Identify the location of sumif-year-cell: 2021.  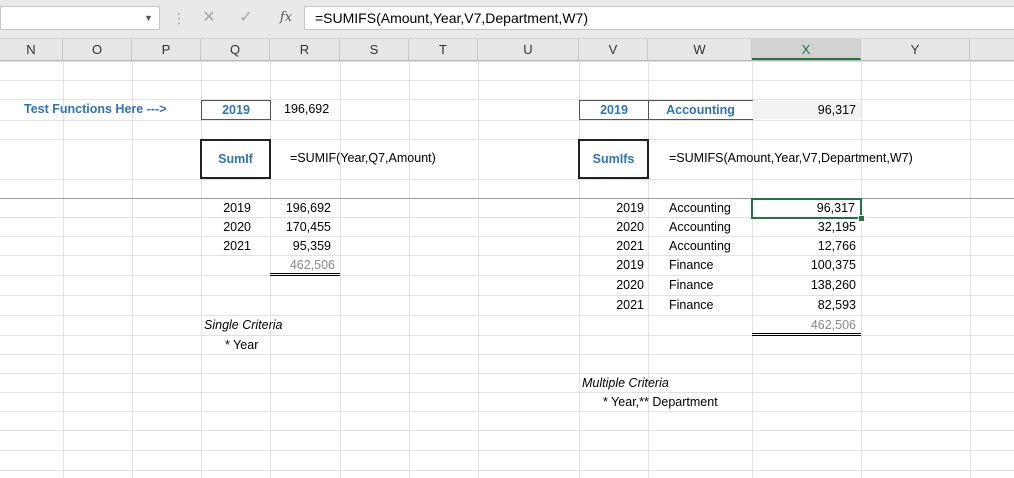
(228, 246).